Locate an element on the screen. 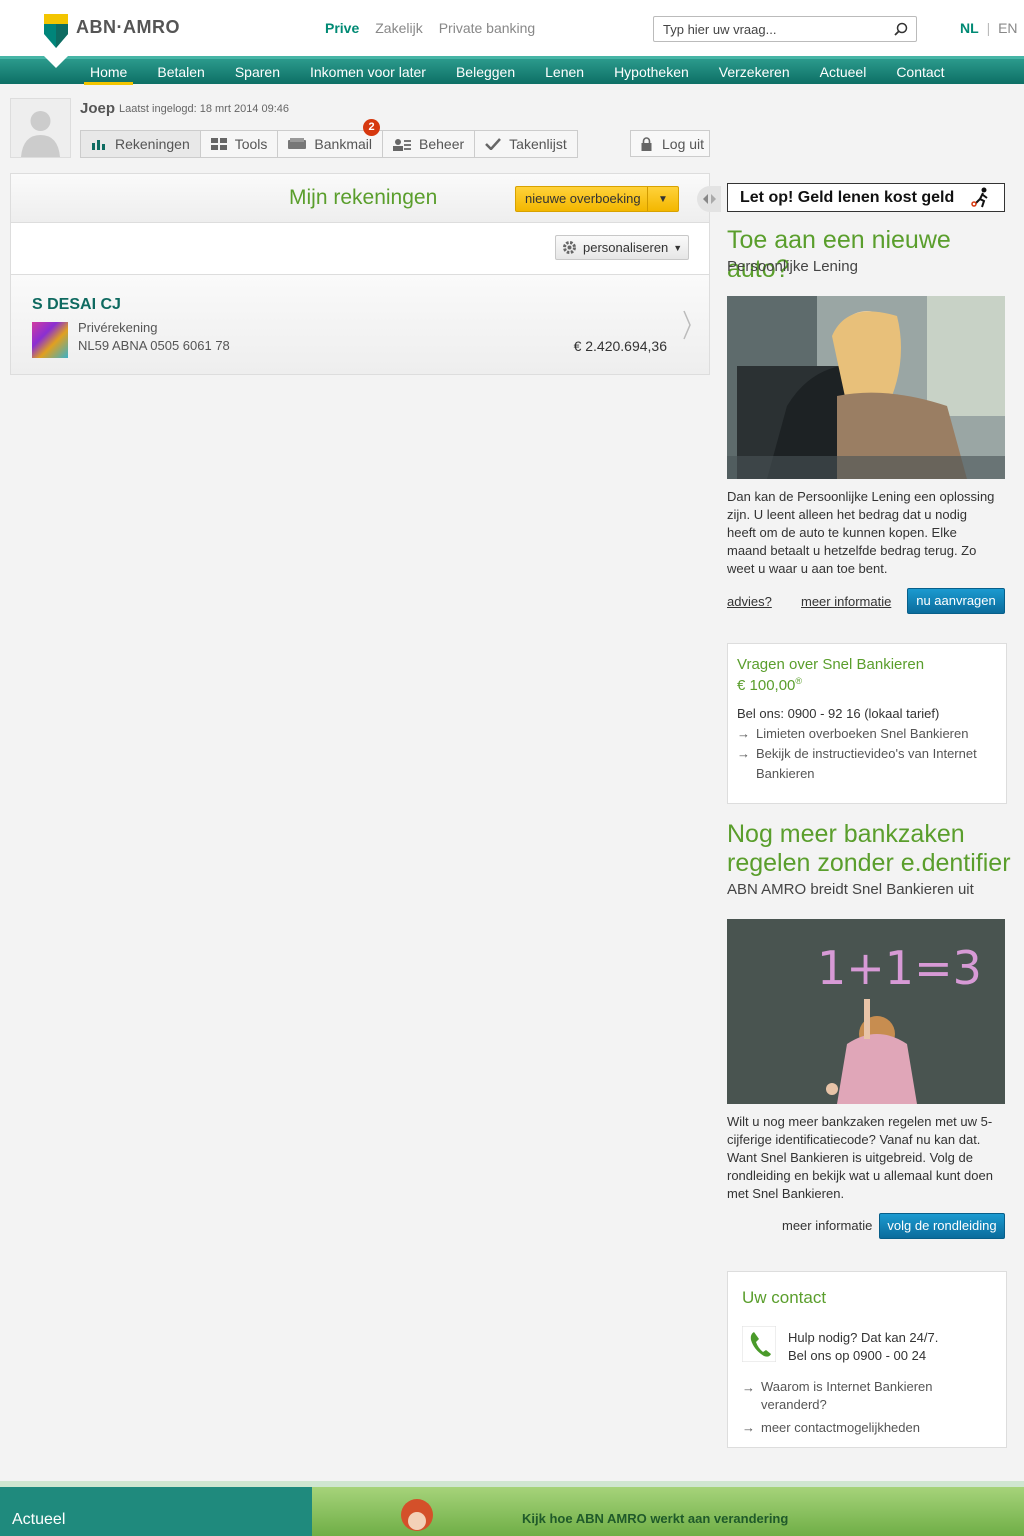  avatar-woman-illustration is located at coordinates (417, 1515).